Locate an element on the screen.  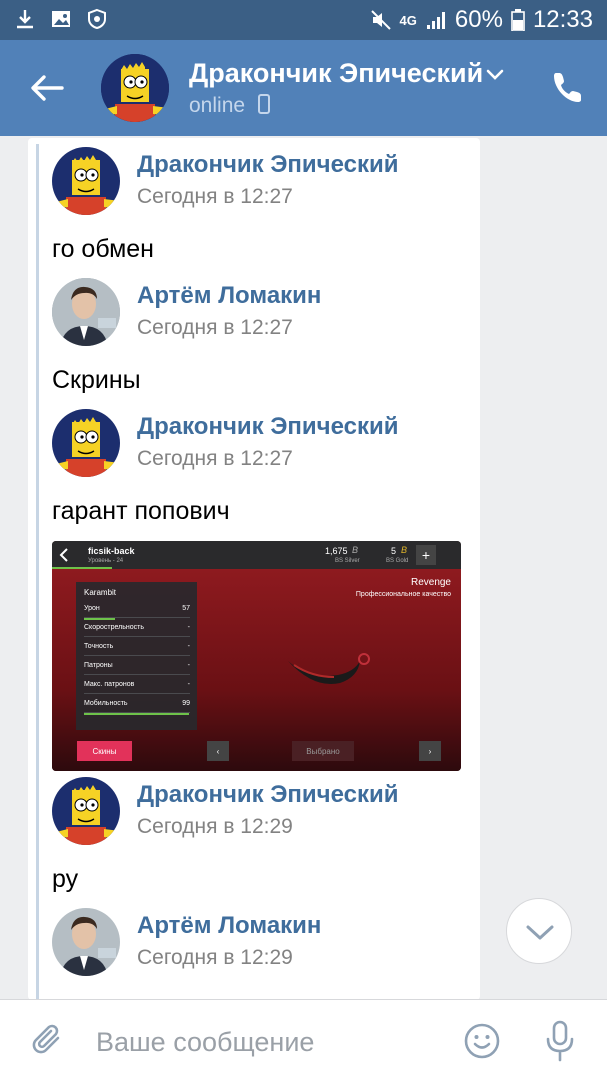
message-text: гарант попович is located at coordinates (141, 511).